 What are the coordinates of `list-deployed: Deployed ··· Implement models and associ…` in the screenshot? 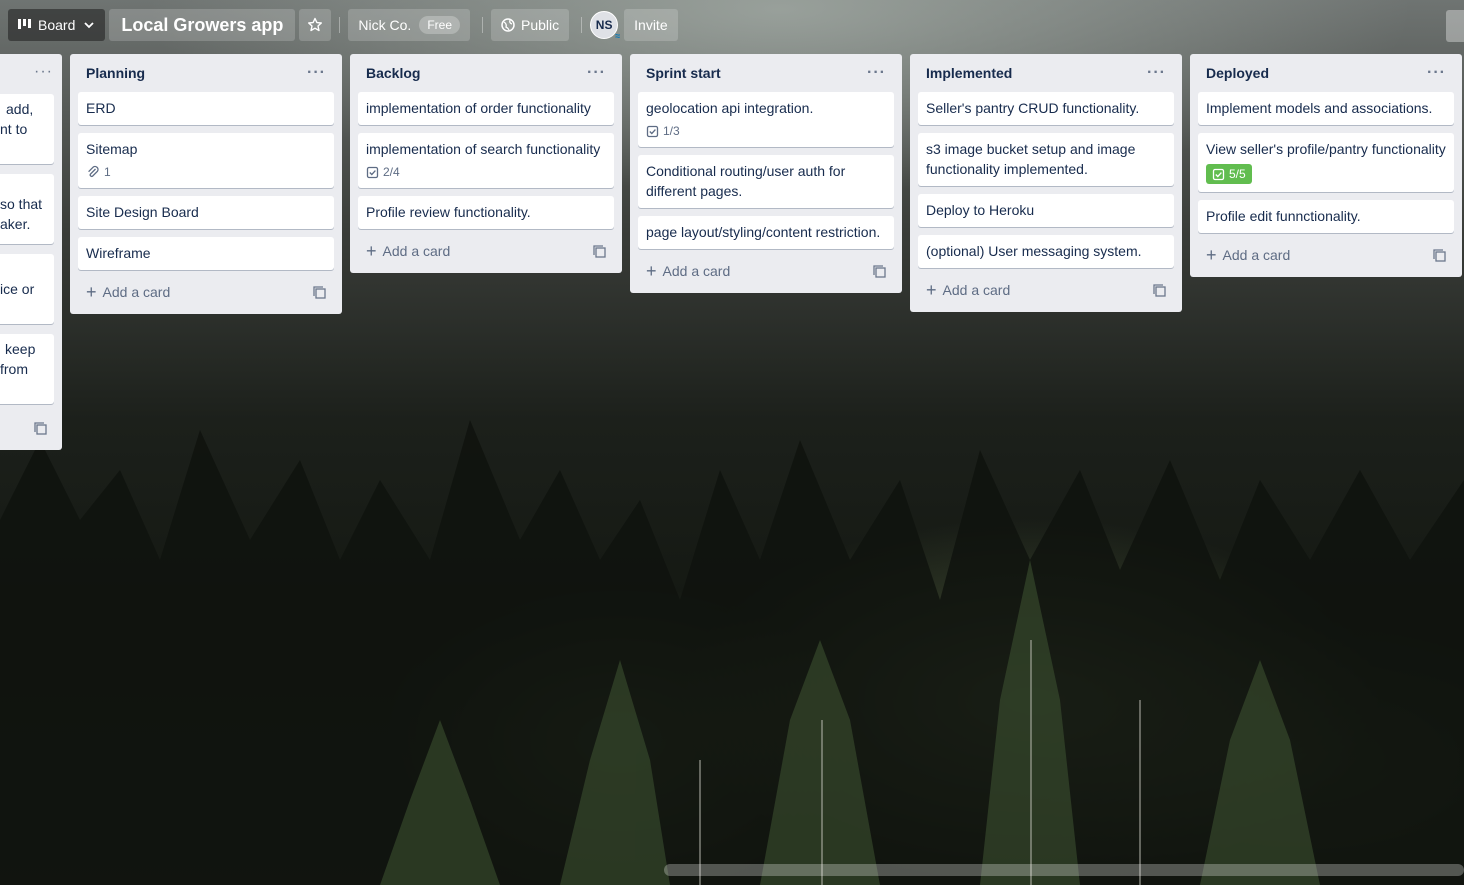 It's located at (1326, 165).